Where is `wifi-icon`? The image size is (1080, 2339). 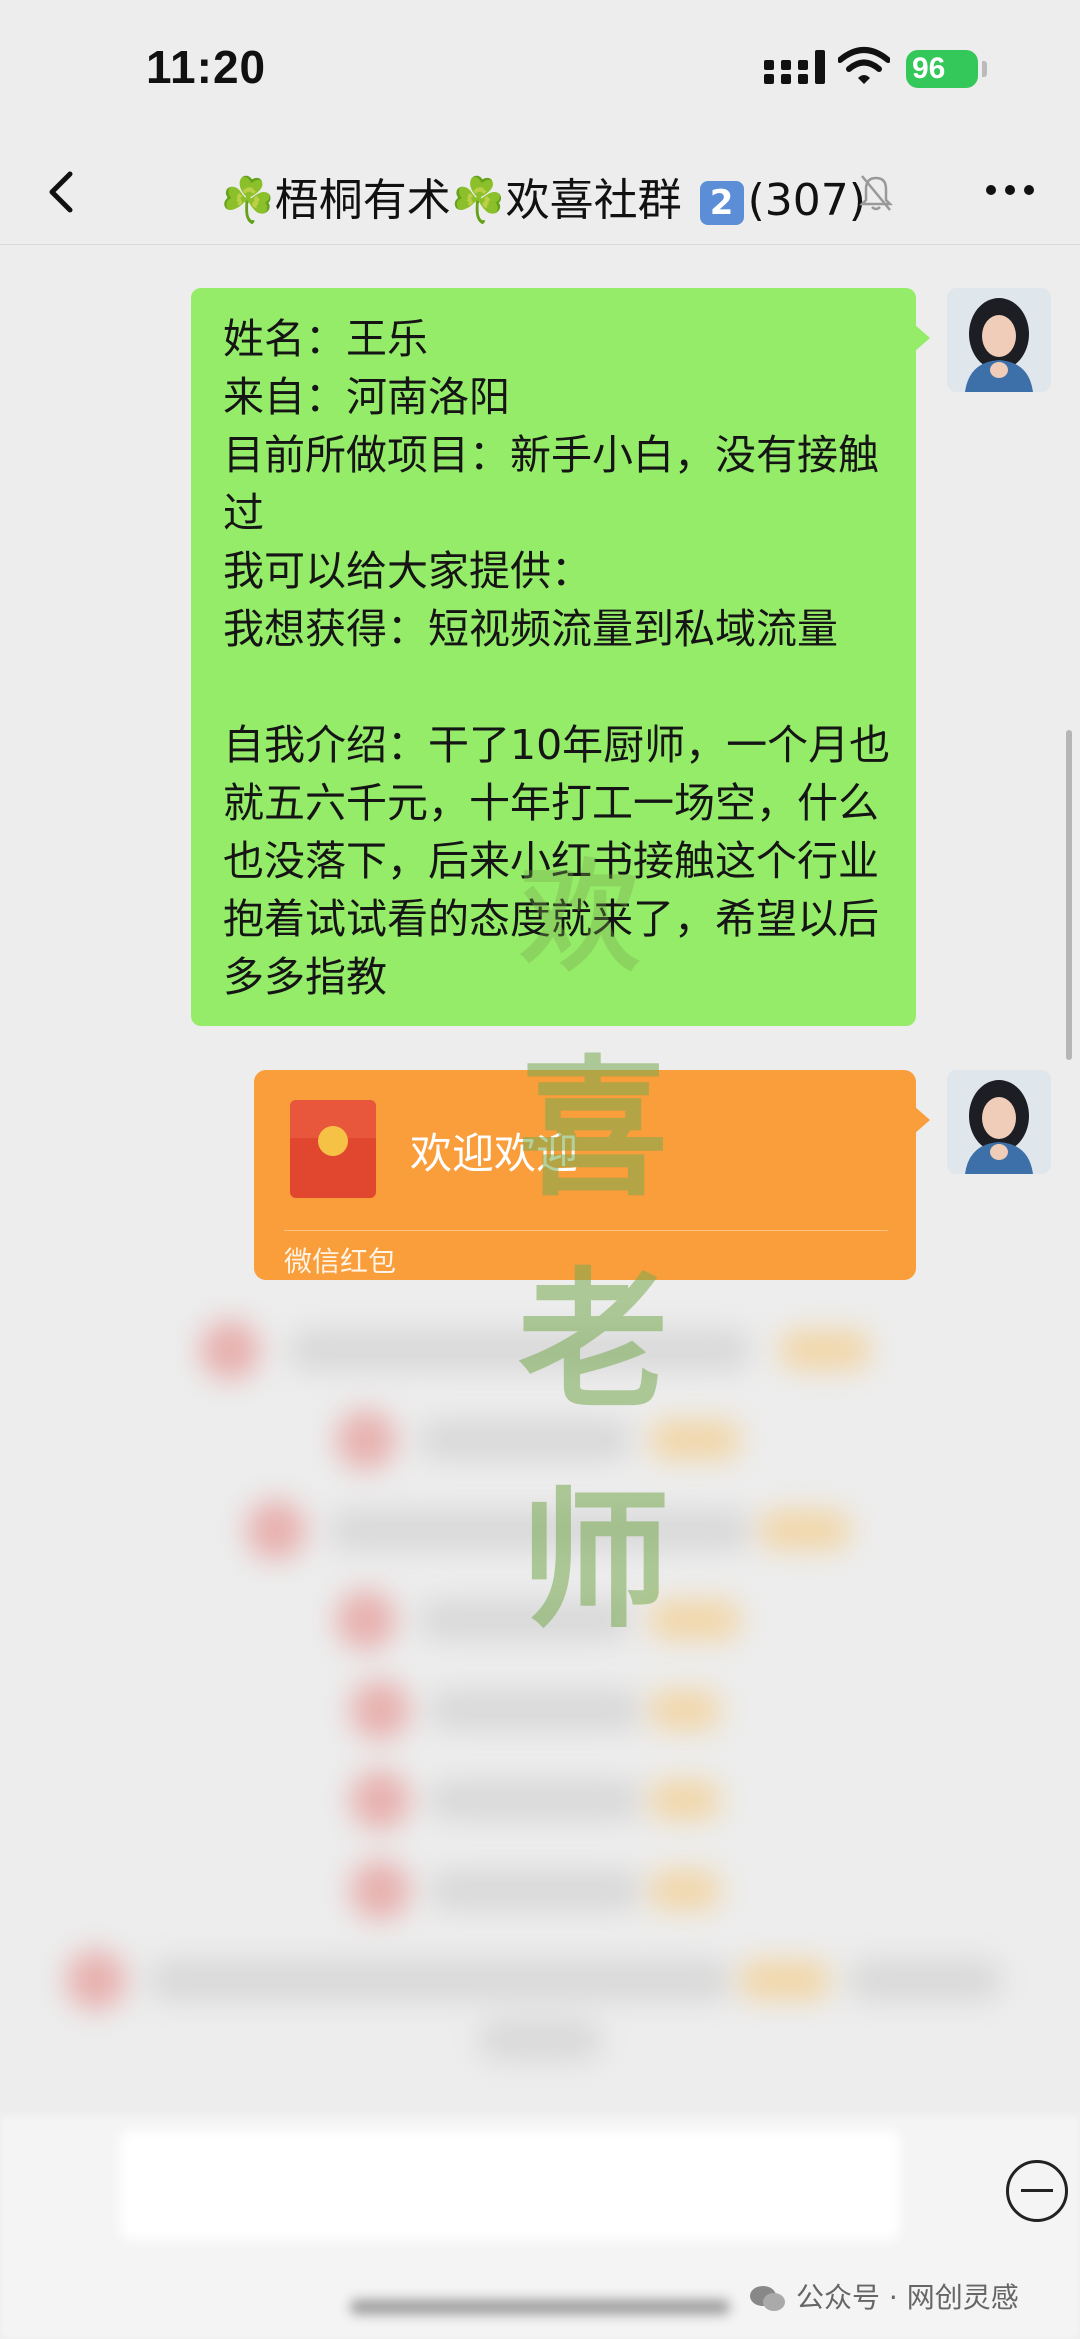
wifi-icon is located at coordinates (864, 65).